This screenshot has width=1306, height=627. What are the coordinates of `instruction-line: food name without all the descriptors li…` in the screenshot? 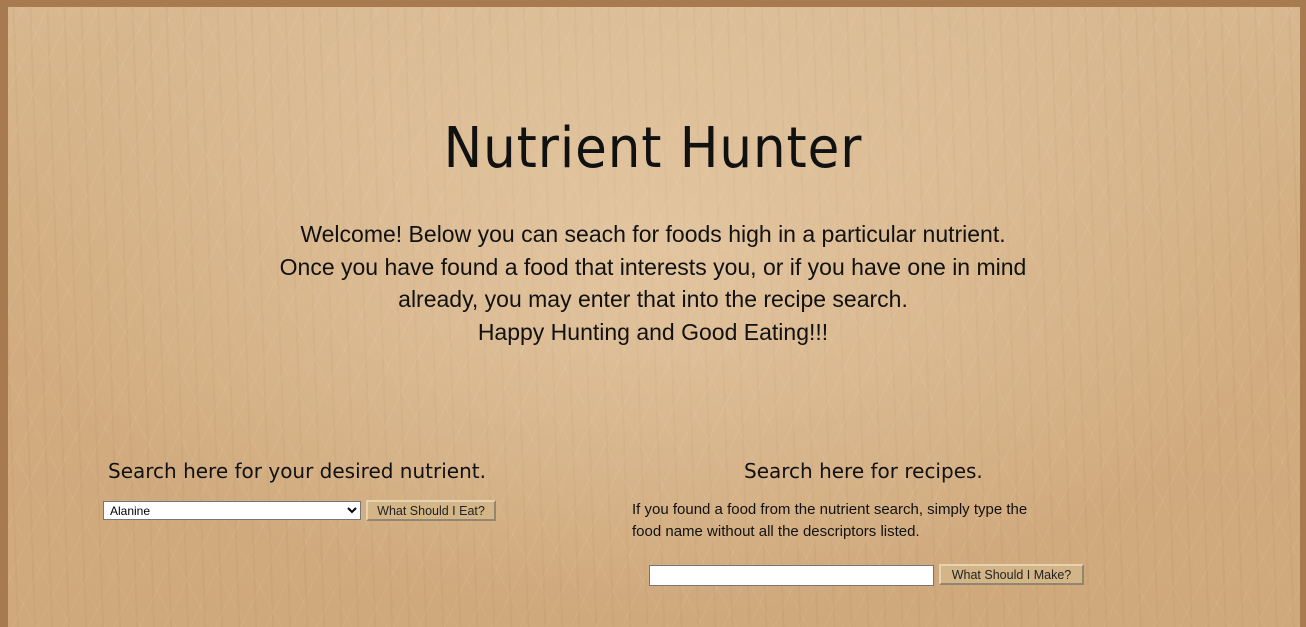 It's located at (776, 531).